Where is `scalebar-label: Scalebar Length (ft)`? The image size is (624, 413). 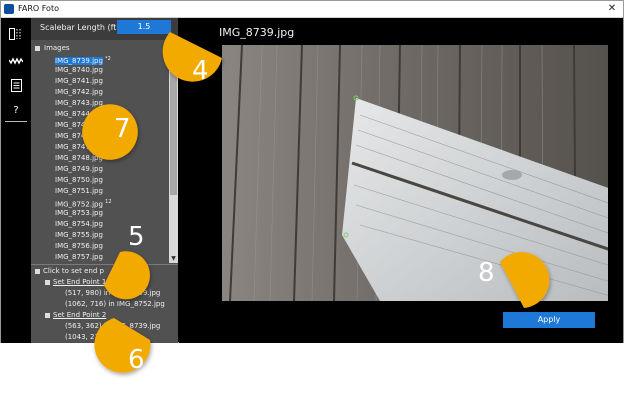
scalebar-label: Scalebar Length (ft) is located at coordinates (80, 27).